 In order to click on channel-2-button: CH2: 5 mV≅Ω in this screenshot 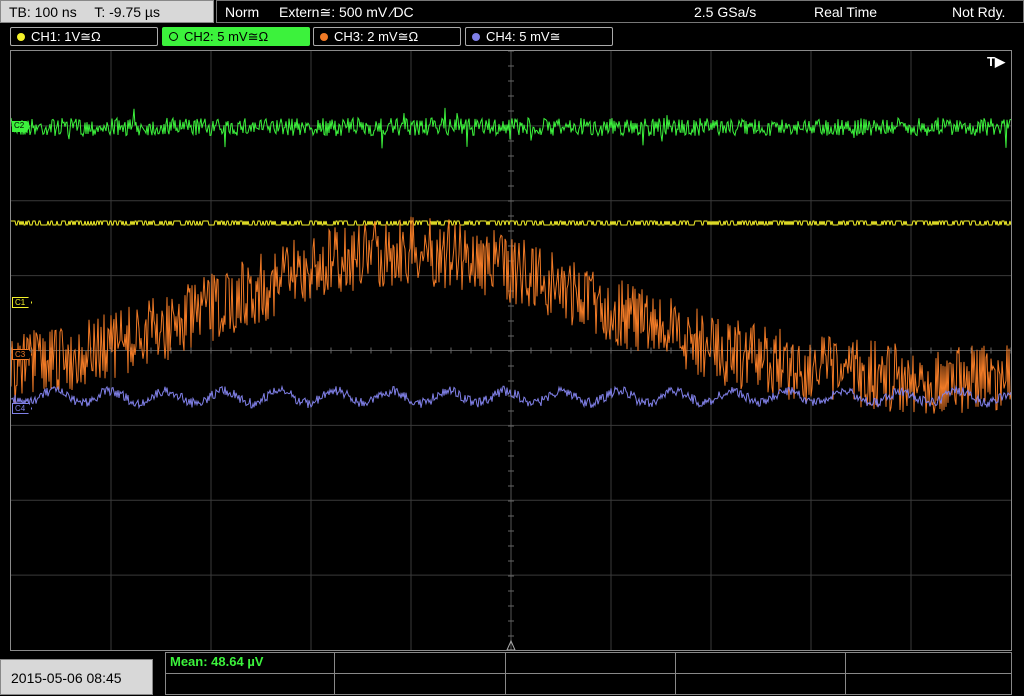, I will do `click(236, 36)`.